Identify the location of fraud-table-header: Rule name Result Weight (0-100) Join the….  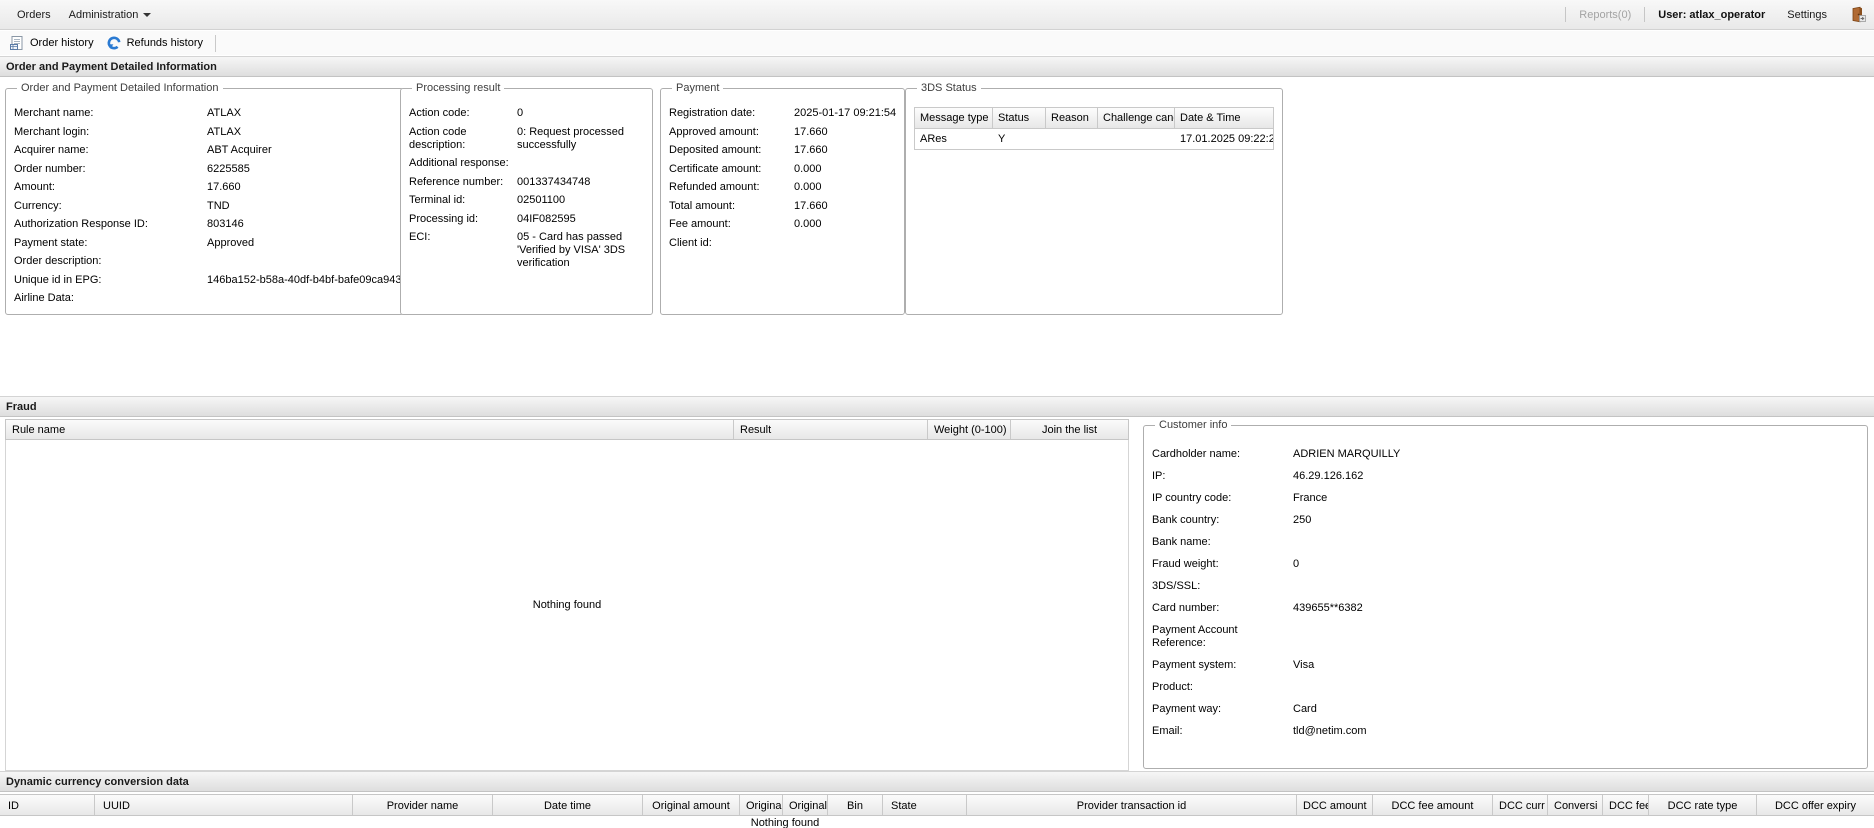
(567, 429).